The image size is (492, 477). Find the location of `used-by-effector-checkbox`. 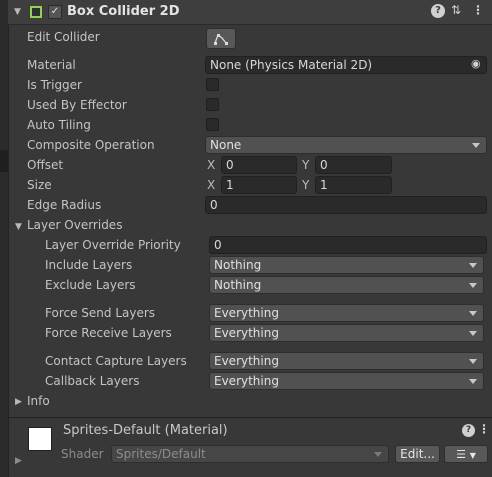

used-by-effector-checkbox is located at coordinates (212, 104).